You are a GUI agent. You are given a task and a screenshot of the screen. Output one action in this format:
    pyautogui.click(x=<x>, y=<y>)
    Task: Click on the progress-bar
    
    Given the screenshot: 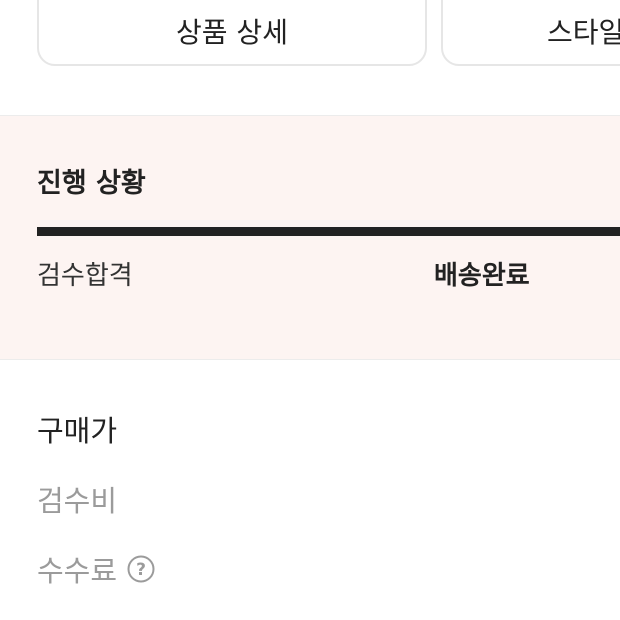 What is the action you would take?
    pyautogui.click(x=328, y=231)
    